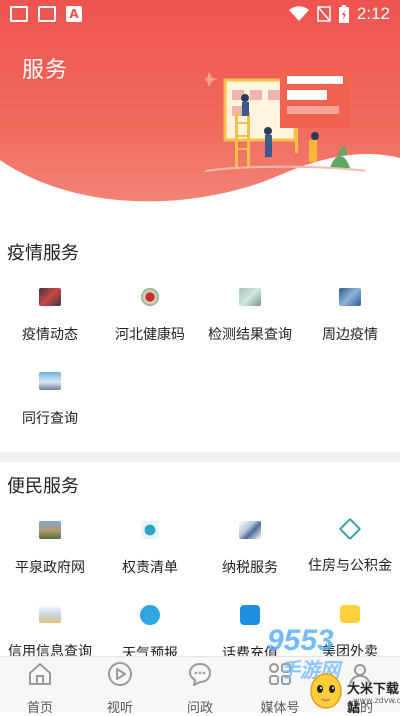  What do you see at coordinates (50, 614) in the screenshot?
I see `credit-icon` at bounding box center [50, 614].